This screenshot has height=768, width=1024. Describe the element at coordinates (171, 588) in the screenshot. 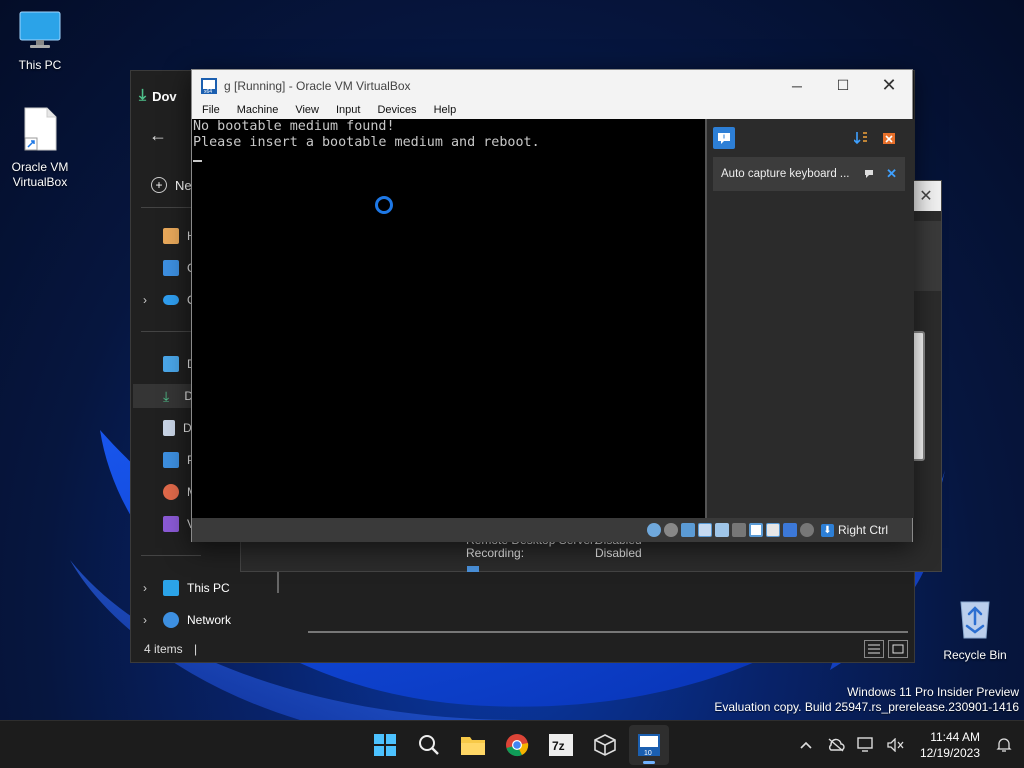

I see `monitor-icon` at that location.